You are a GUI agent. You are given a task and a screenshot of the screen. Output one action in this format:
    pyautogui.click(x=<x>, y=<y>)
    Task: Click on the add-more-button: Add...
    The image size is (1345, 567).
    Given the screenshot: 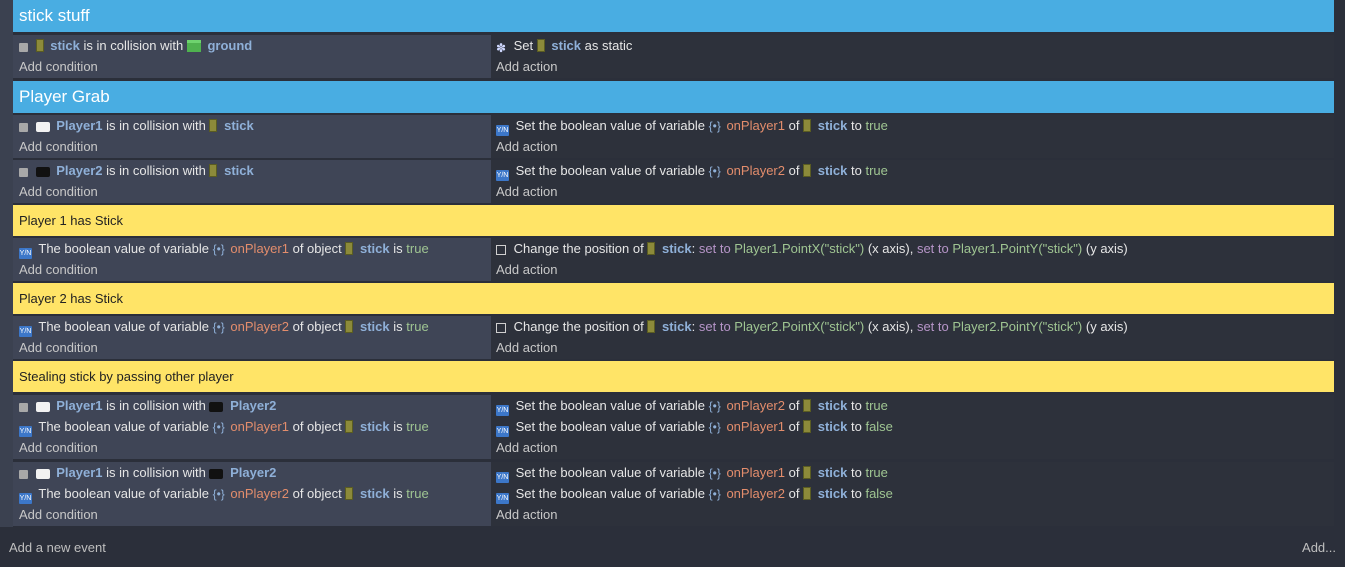 What is the action you would take?
    pyautogui.click(x=1319, y=547)
    